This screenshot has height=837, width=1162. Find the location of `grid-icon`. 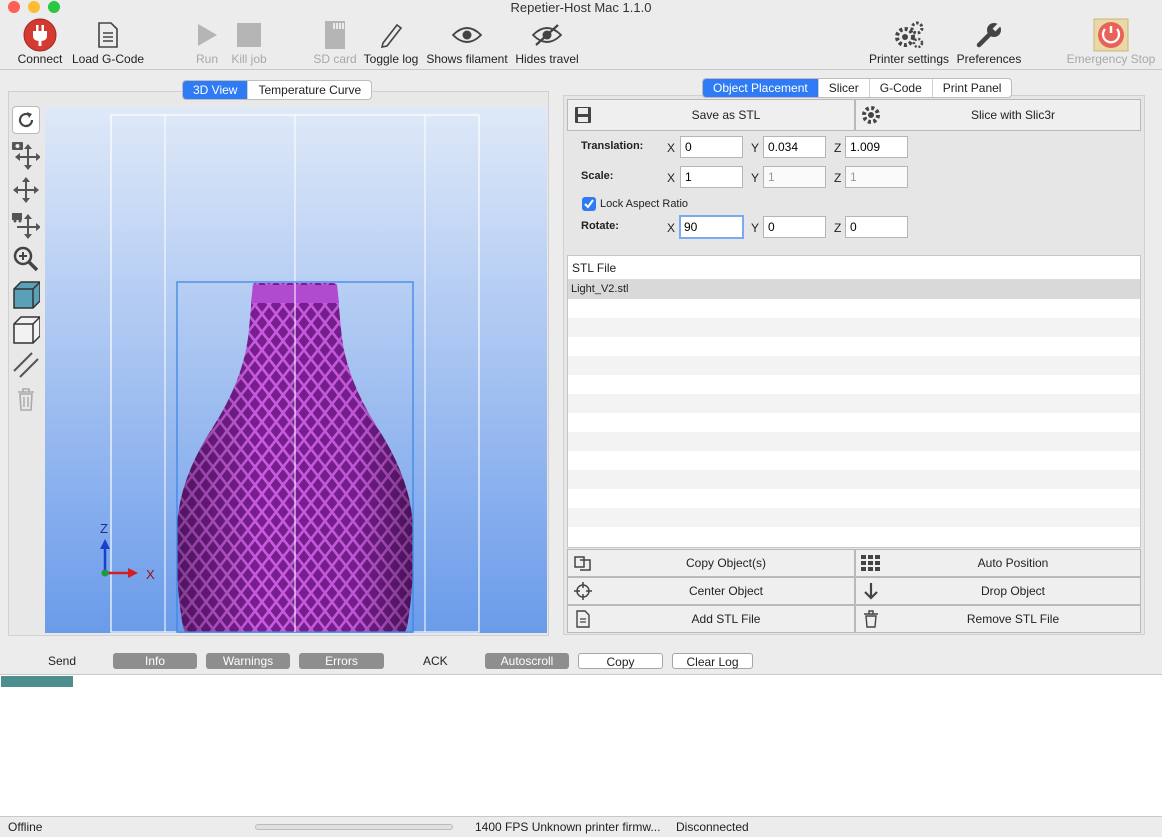

grid-icon is located at coordinates (870, 563).